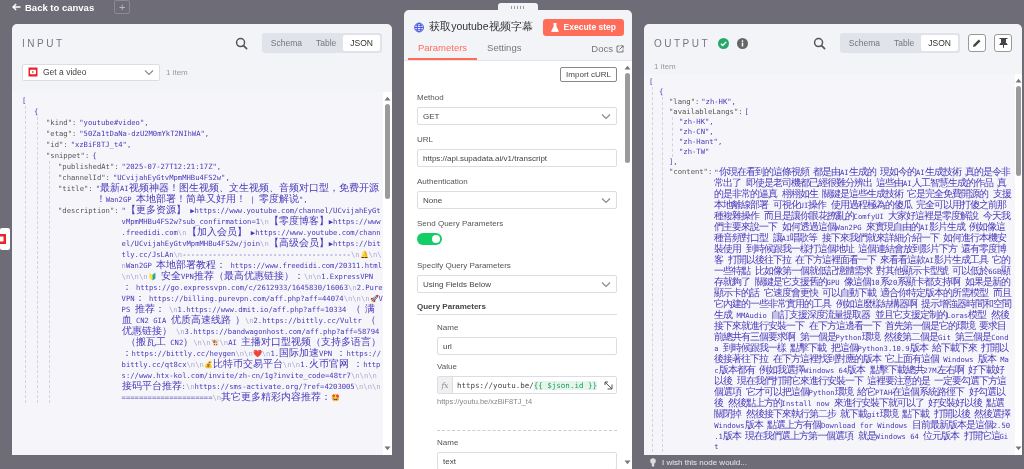  Describe the element at coordinates (743, 43) in the screenshot. I see `info-icon` at that location.